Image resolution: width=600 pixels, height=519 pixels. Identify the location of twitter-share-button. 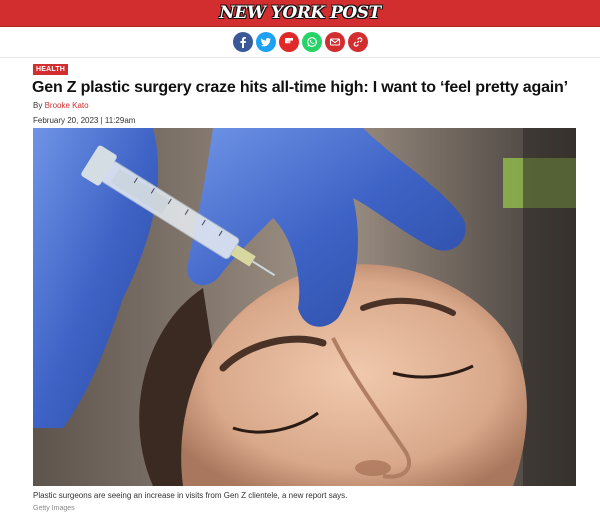
(265, 42).